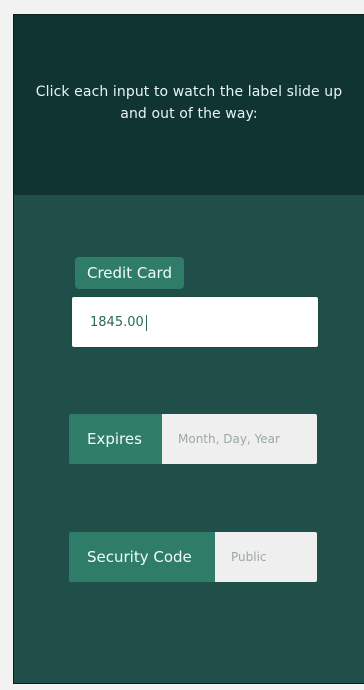 The width and height of the screenshot is (364, 690). What do you see at coordinates (266, 557) in the screenshot?
I see `security-code-input: Public` at bounding box center [266, 557].